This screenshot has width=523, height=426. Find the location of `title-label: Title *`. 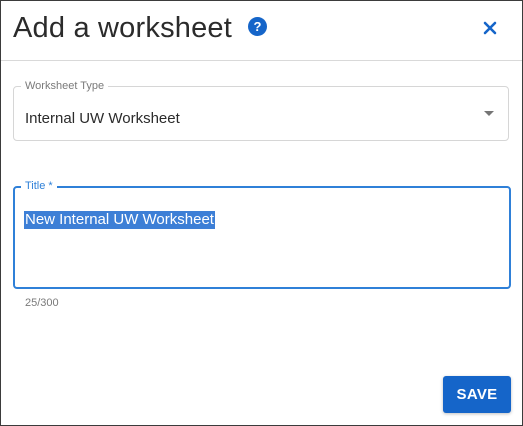

title-label: Title * is located at coordinates (39, 186).